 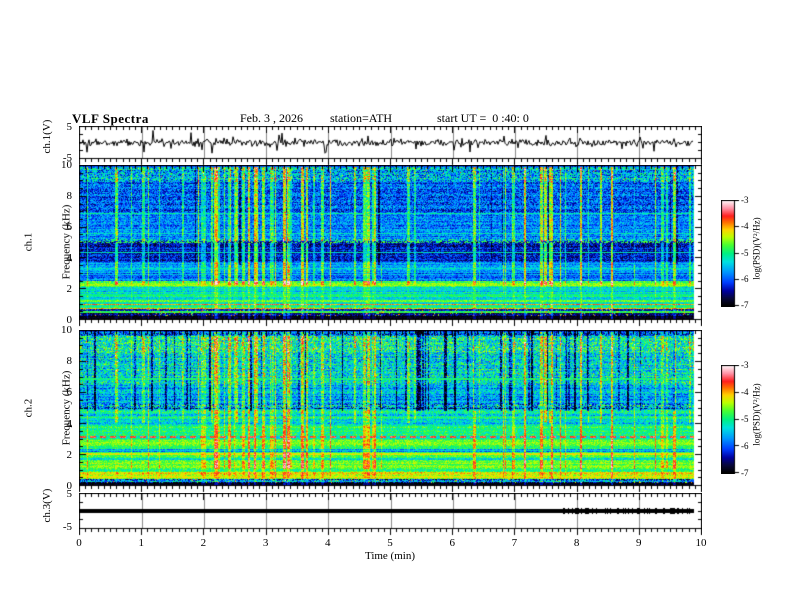 What do you see at coordinates (389, 556) in the screenshot?
I see `time-axis-label: Time (min)` at bounding box center [389, 556].